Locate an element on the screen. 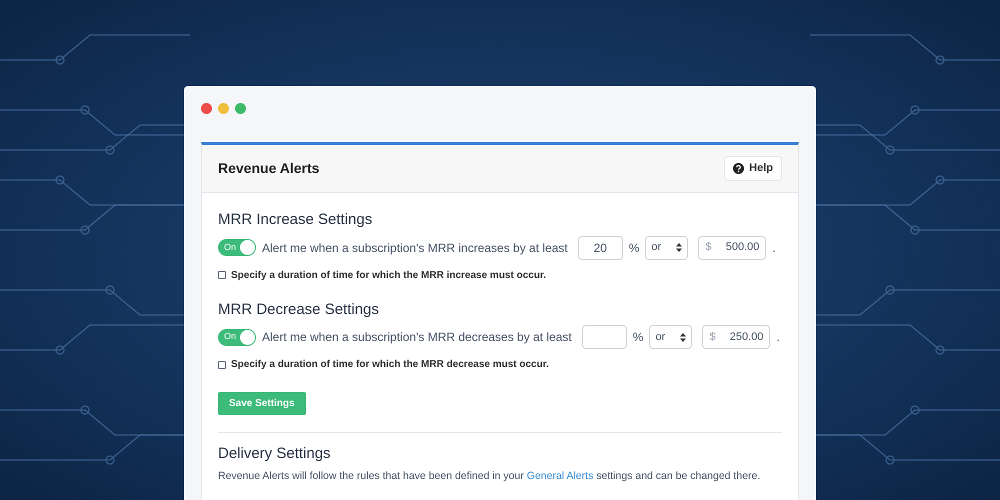 The image size is (1000, 500). amount-value: 250.00 is located at coordinates (747, 337).